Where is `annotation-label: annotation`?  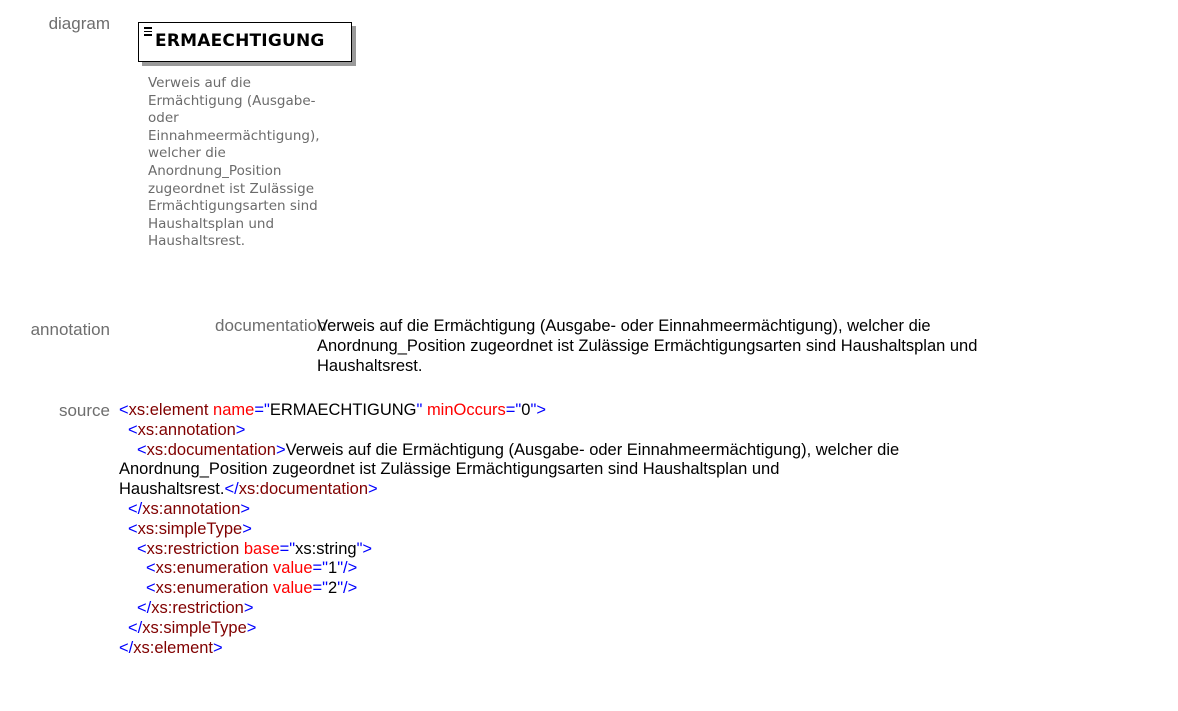
annotation-label: annotation is located at coordinates (70, 329).